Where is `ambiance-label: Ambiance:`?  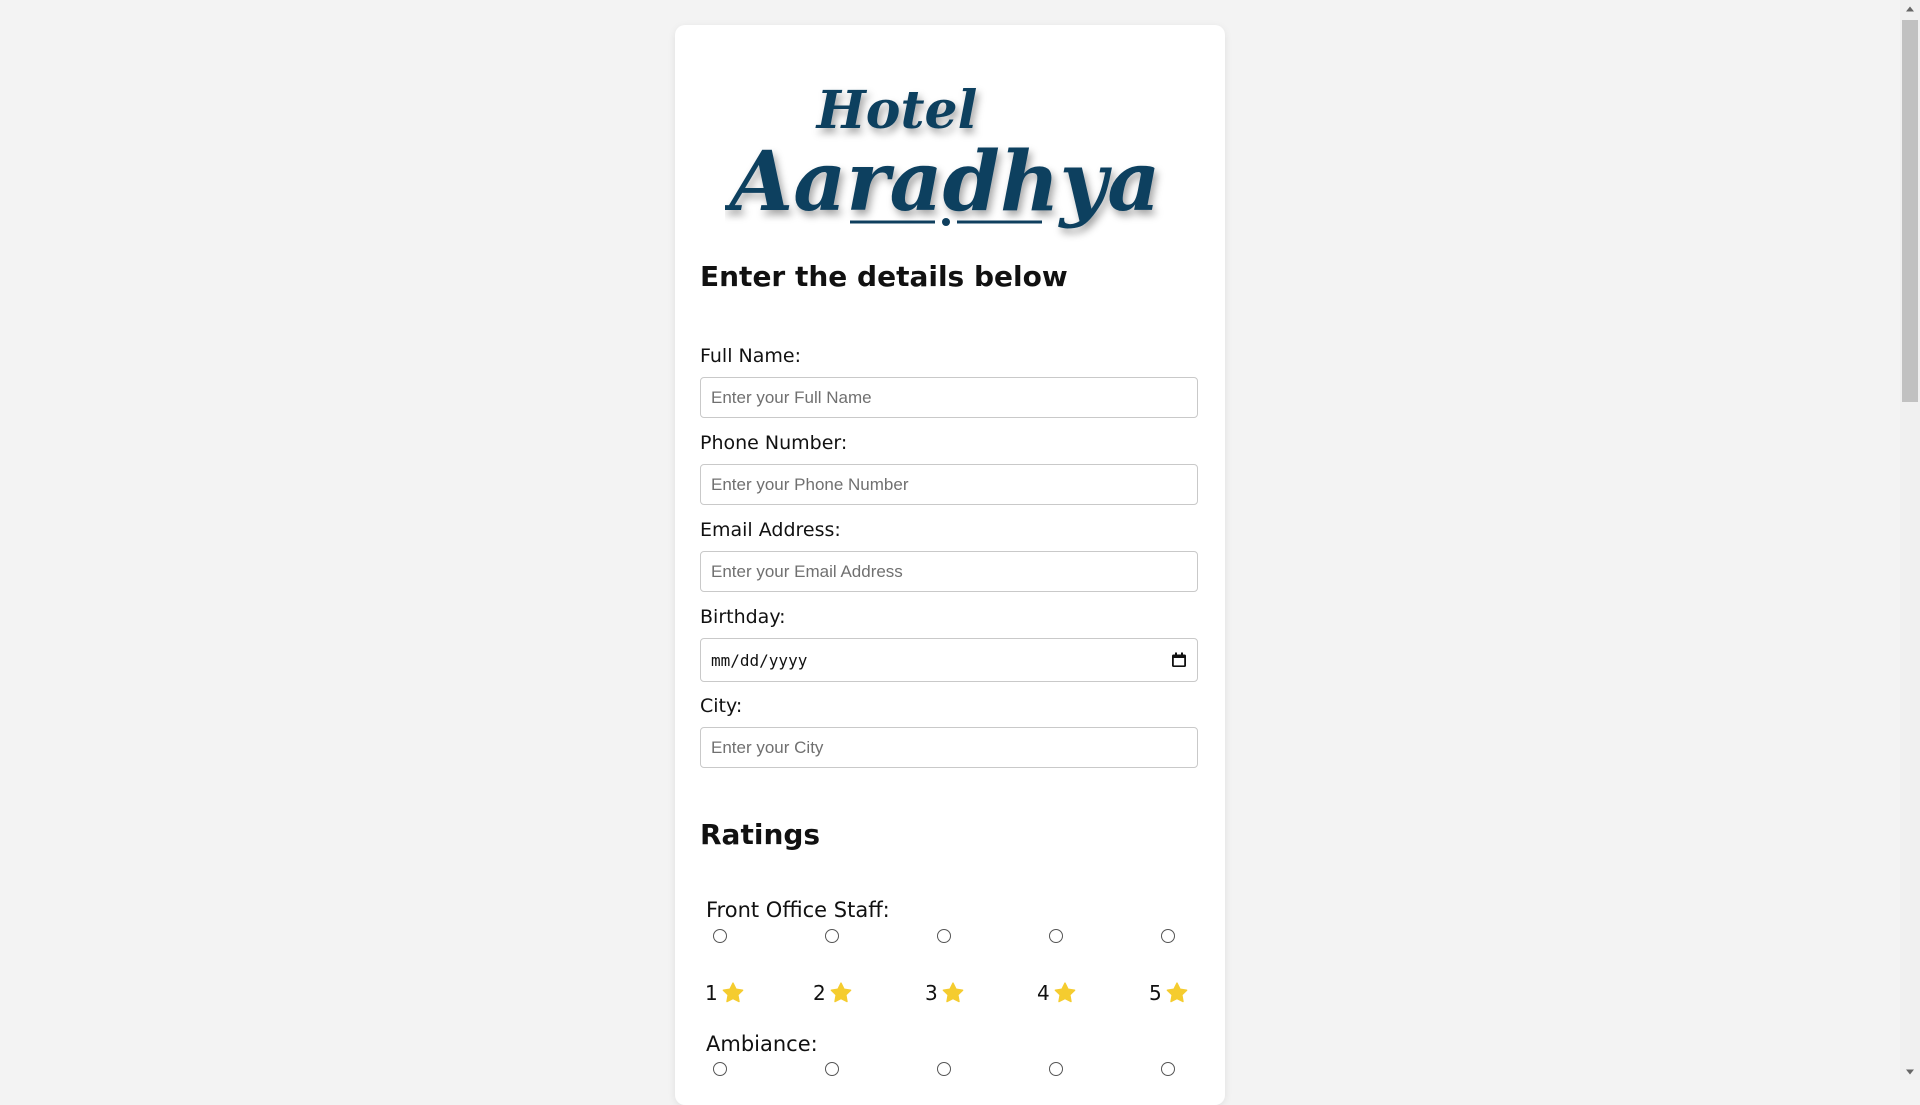
ambiance-label: Ambiance: is located at coordinates (762, 1044).